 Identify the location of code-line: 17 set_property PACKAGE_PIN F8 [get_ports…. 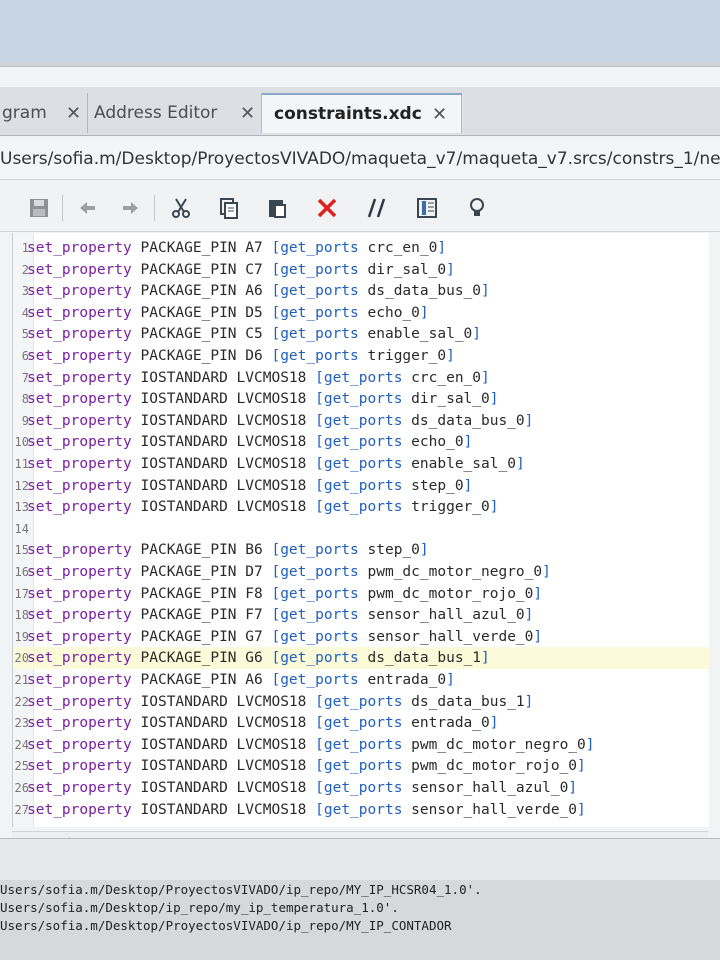
(361, 594).